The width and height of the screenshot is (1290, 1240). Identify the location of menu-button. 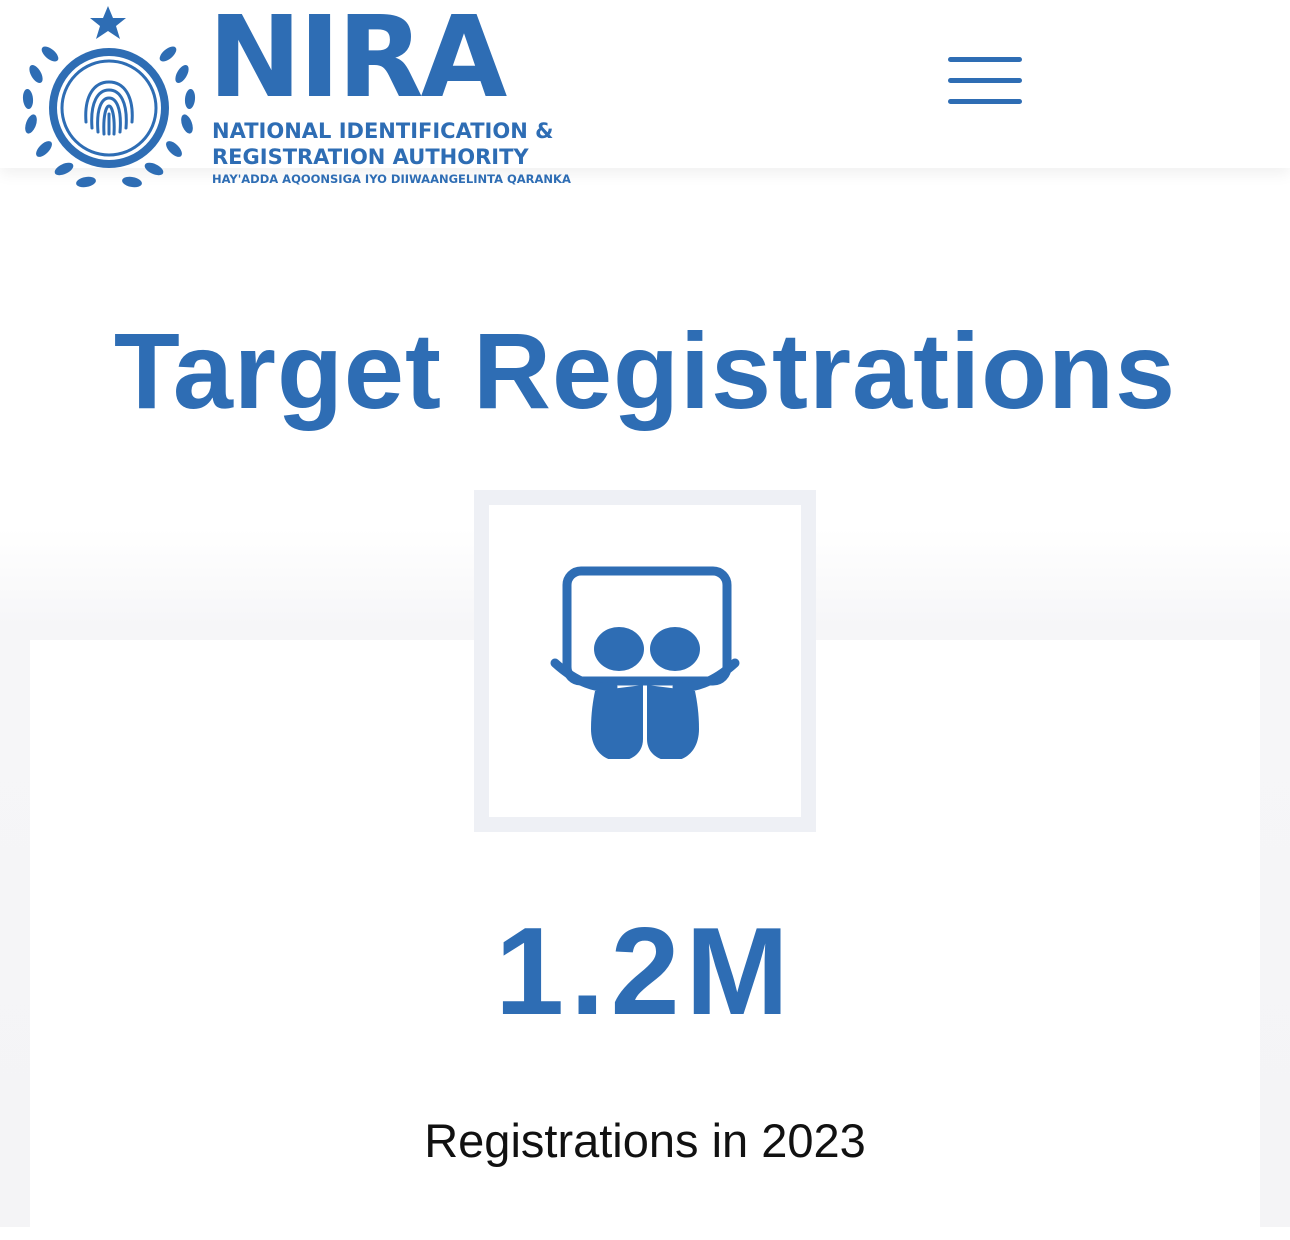
(985, 82).